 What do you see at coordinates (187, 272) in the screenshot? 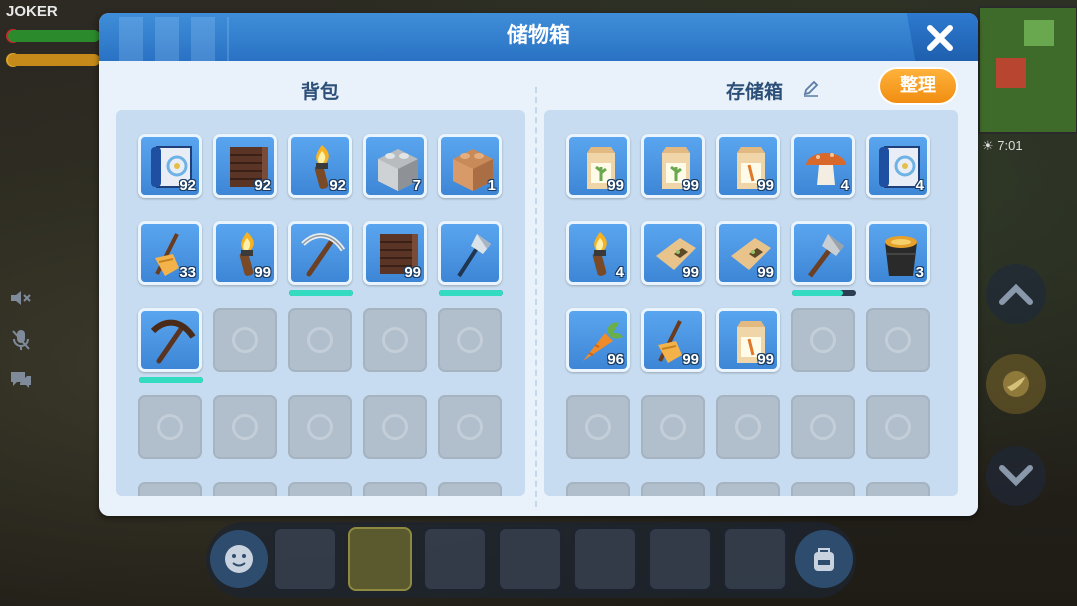
I see `item-count: 33` at bounding box center [187, 272].